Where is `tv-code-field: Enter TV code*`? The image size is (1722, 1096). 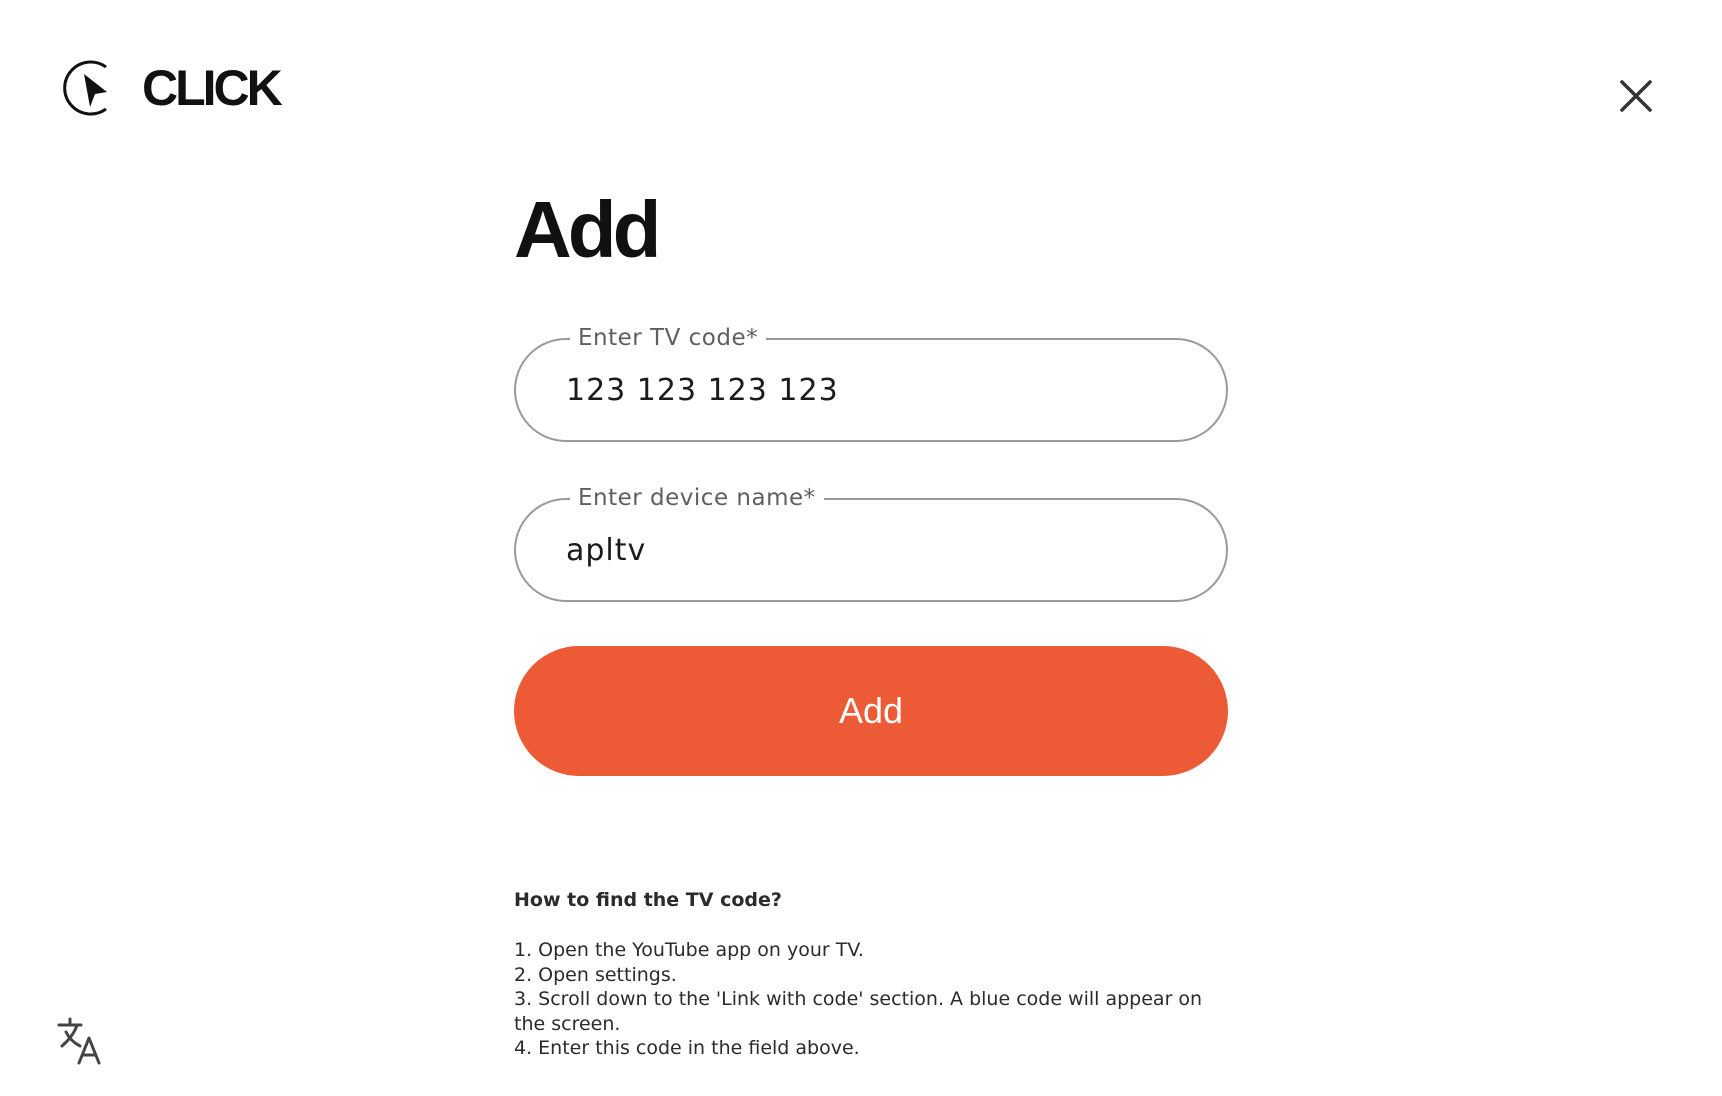
tv-code-field: Enter TV code* is located at coordinates (871, 382).